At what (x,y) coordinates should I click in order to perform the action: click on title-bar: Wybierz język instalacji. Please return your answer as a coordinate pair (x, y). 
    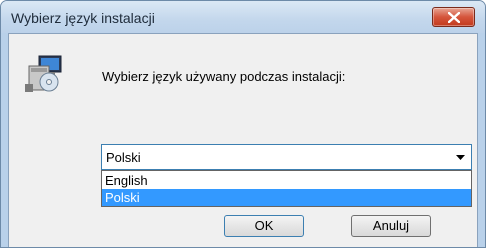
    Looking at the image, I should click on (243, 17).